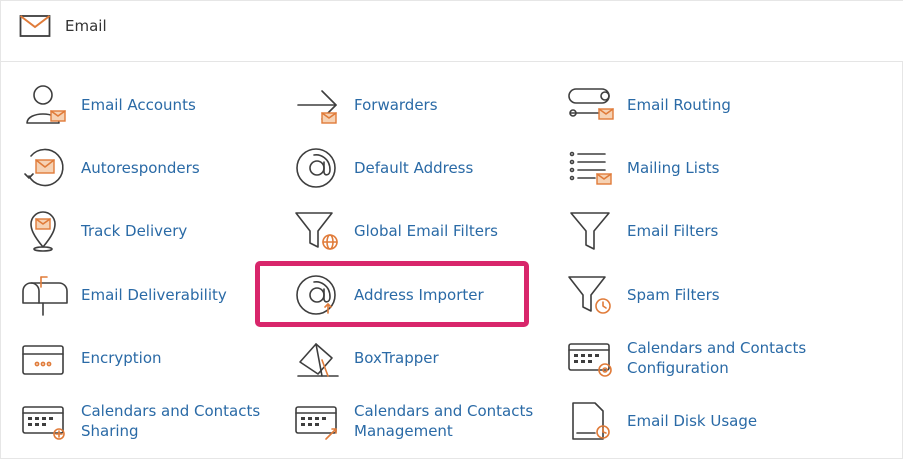 The image size is (903, 459). I want to click on tool-email-accounts: Email Accounts, so click(149, 105).